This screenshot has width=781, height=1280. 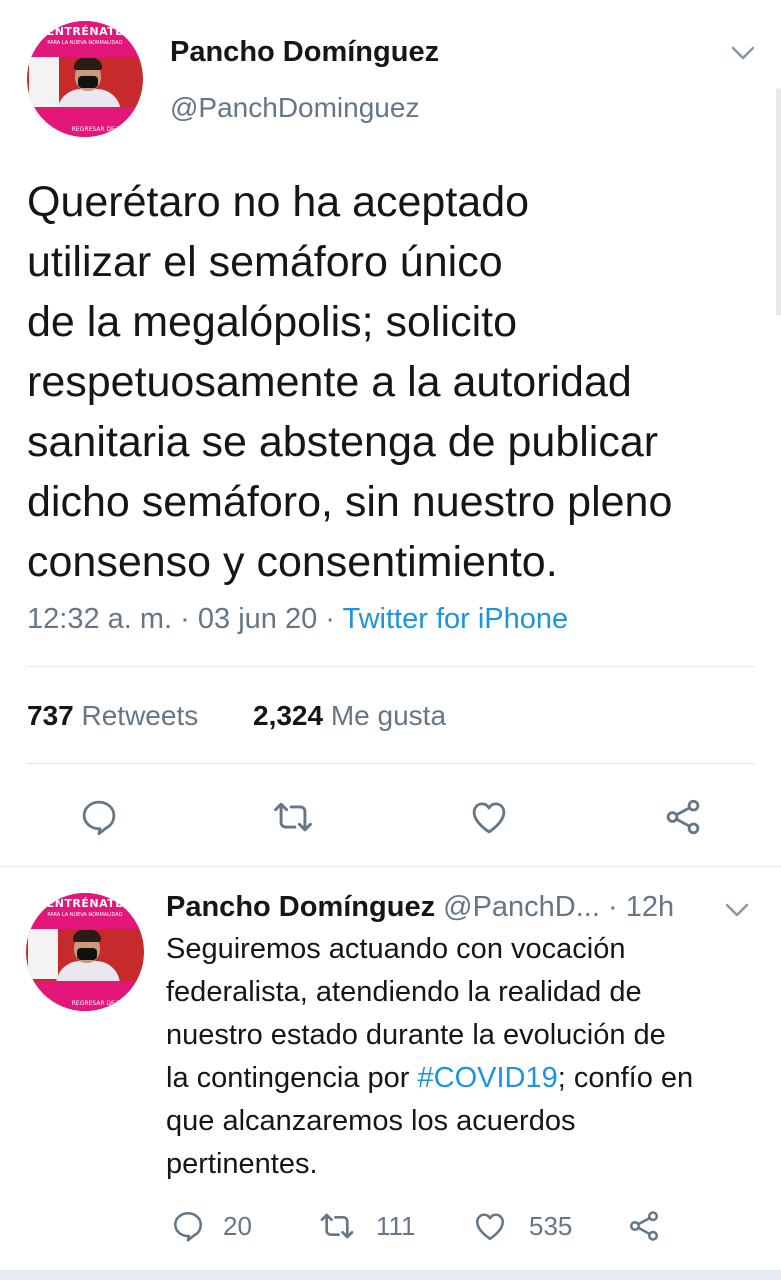 I want to click on tweet-age: · 12h, so click(x=641, y=907).